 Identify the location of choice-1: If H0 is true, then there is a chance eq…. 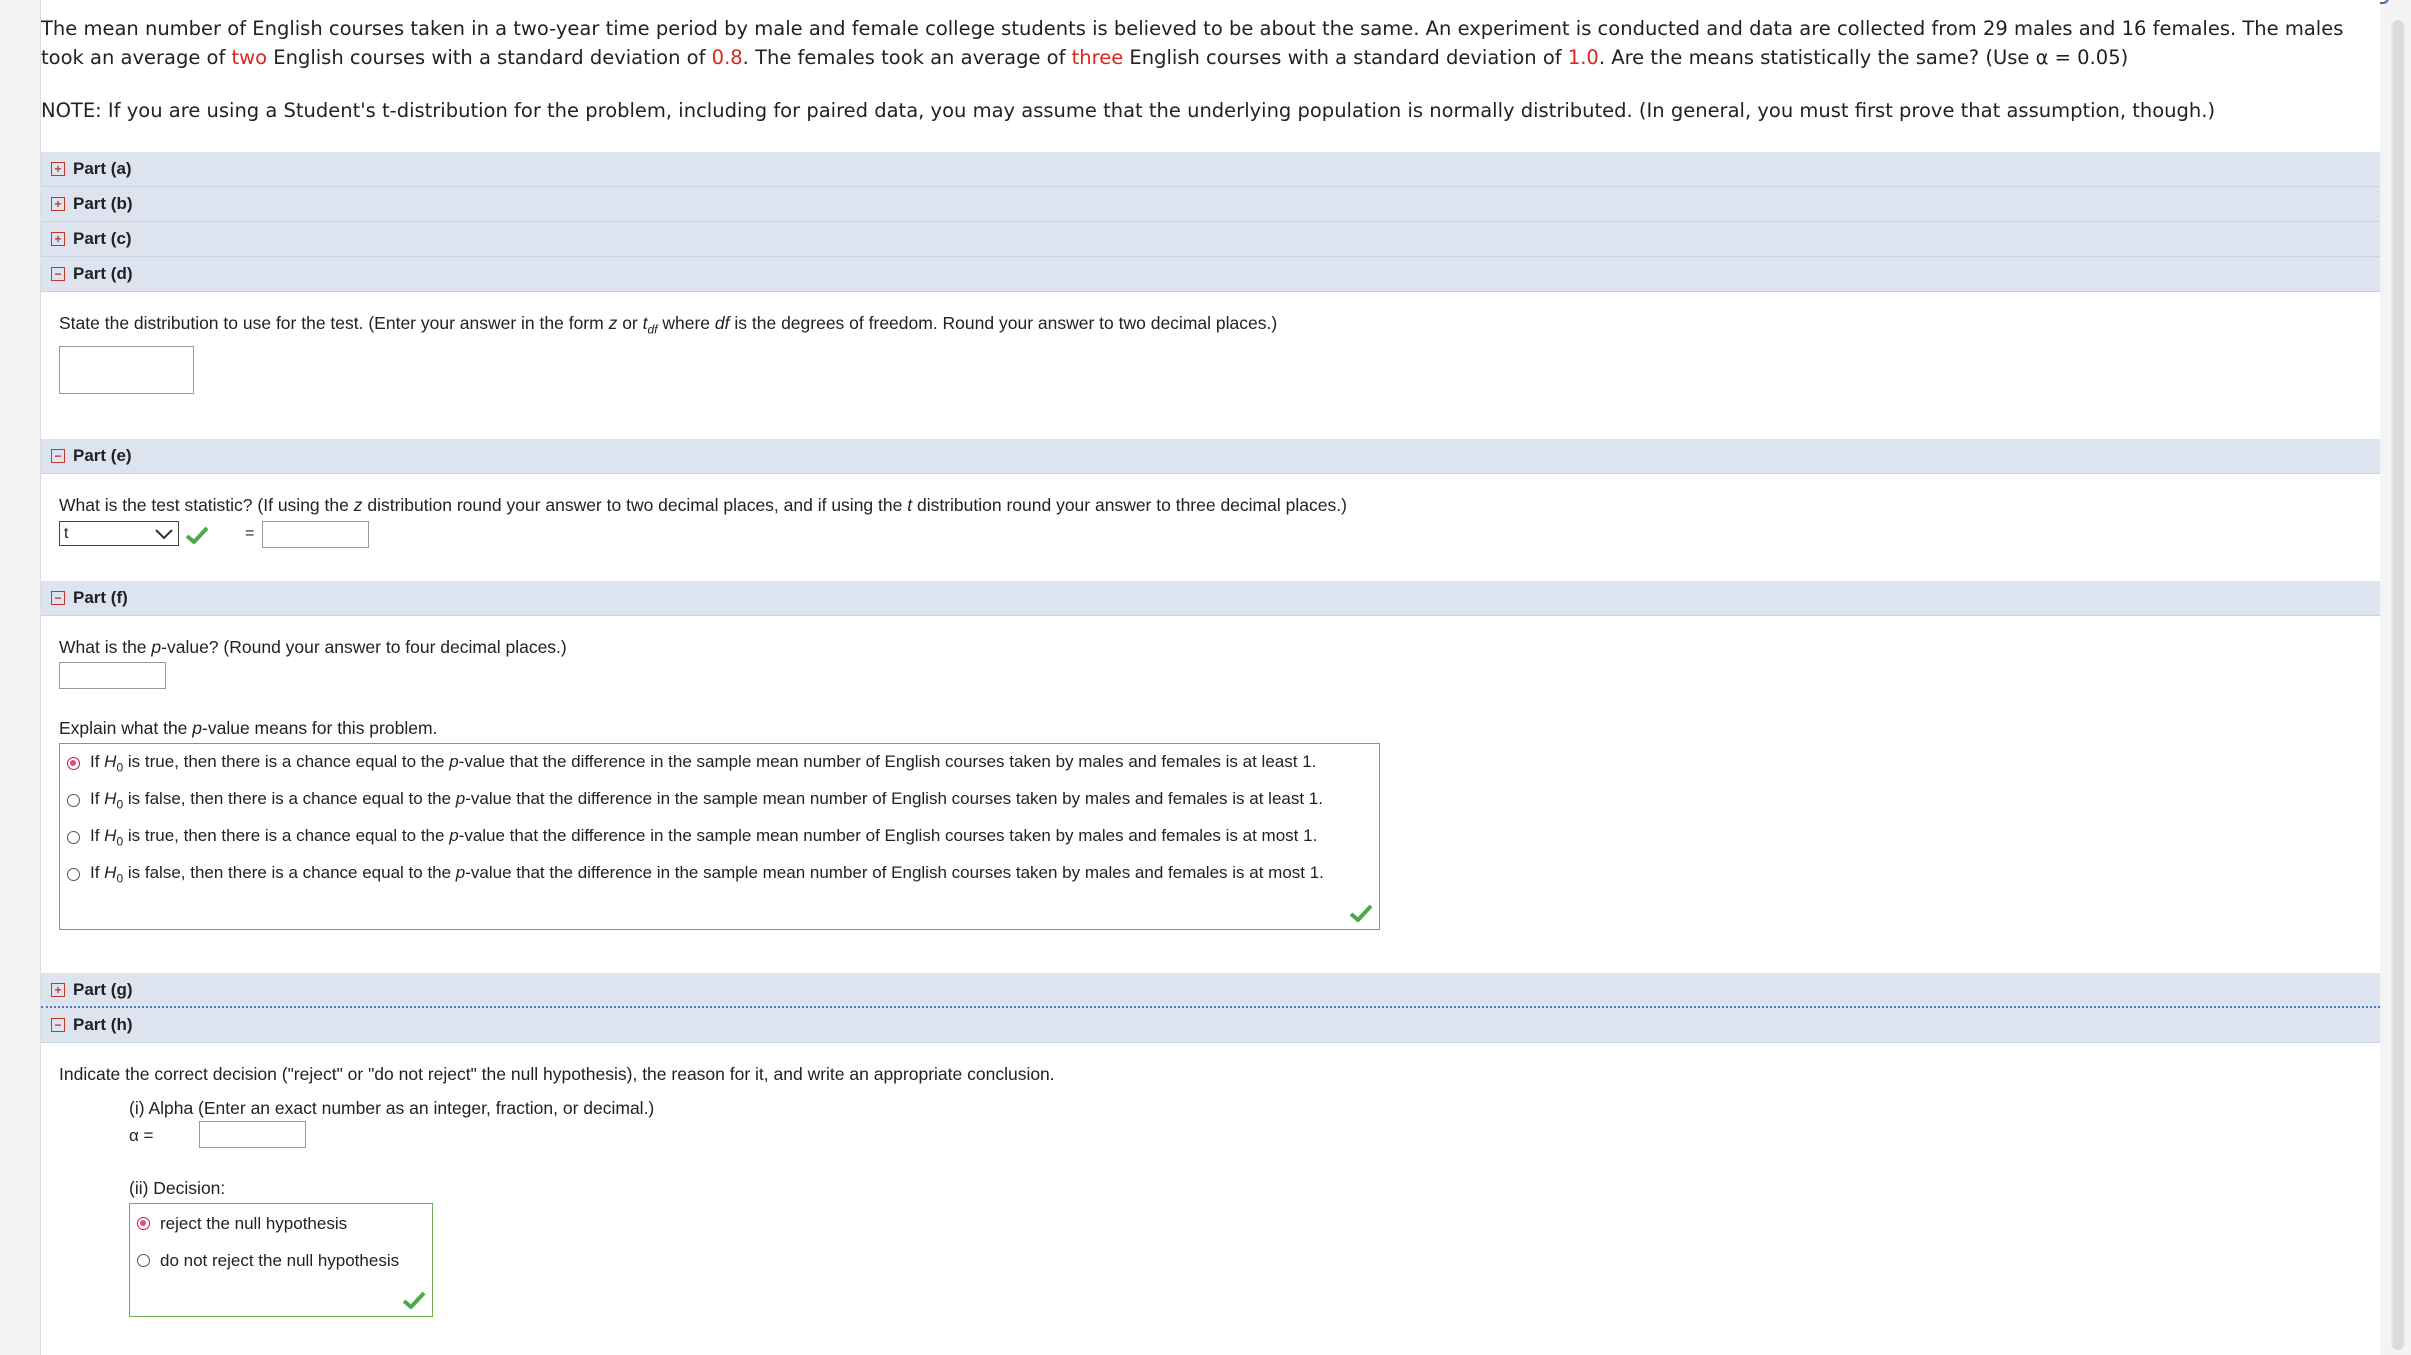
(719, 763).